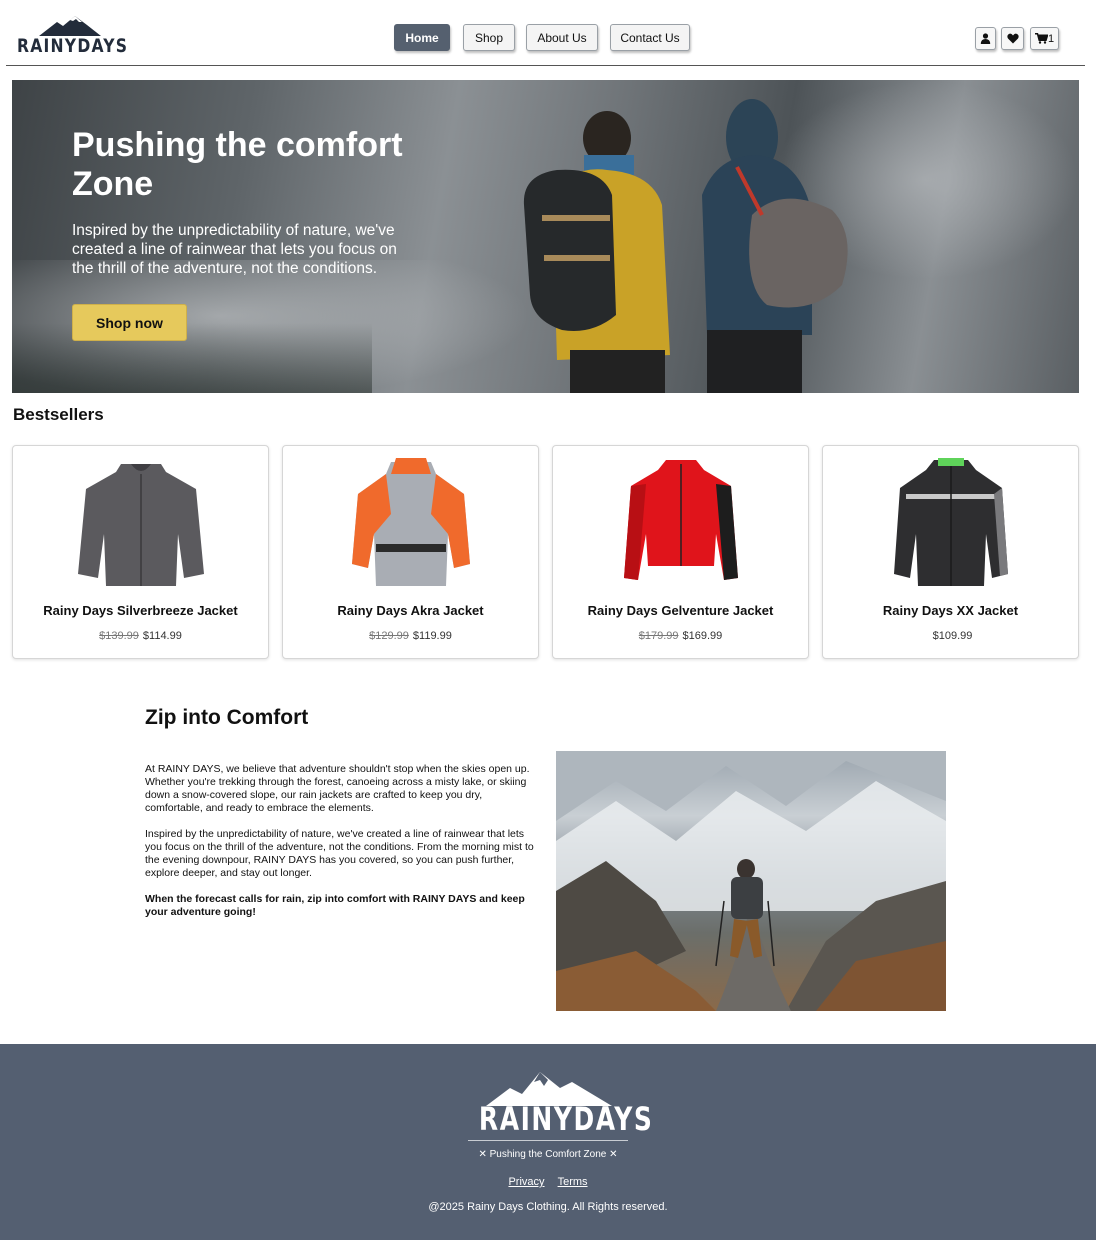 The width and height of the screenshot is (1096, 1240). Describe the element at coordinates (685, 246) in the screenshot. I see `hikers-illustration` at that location.